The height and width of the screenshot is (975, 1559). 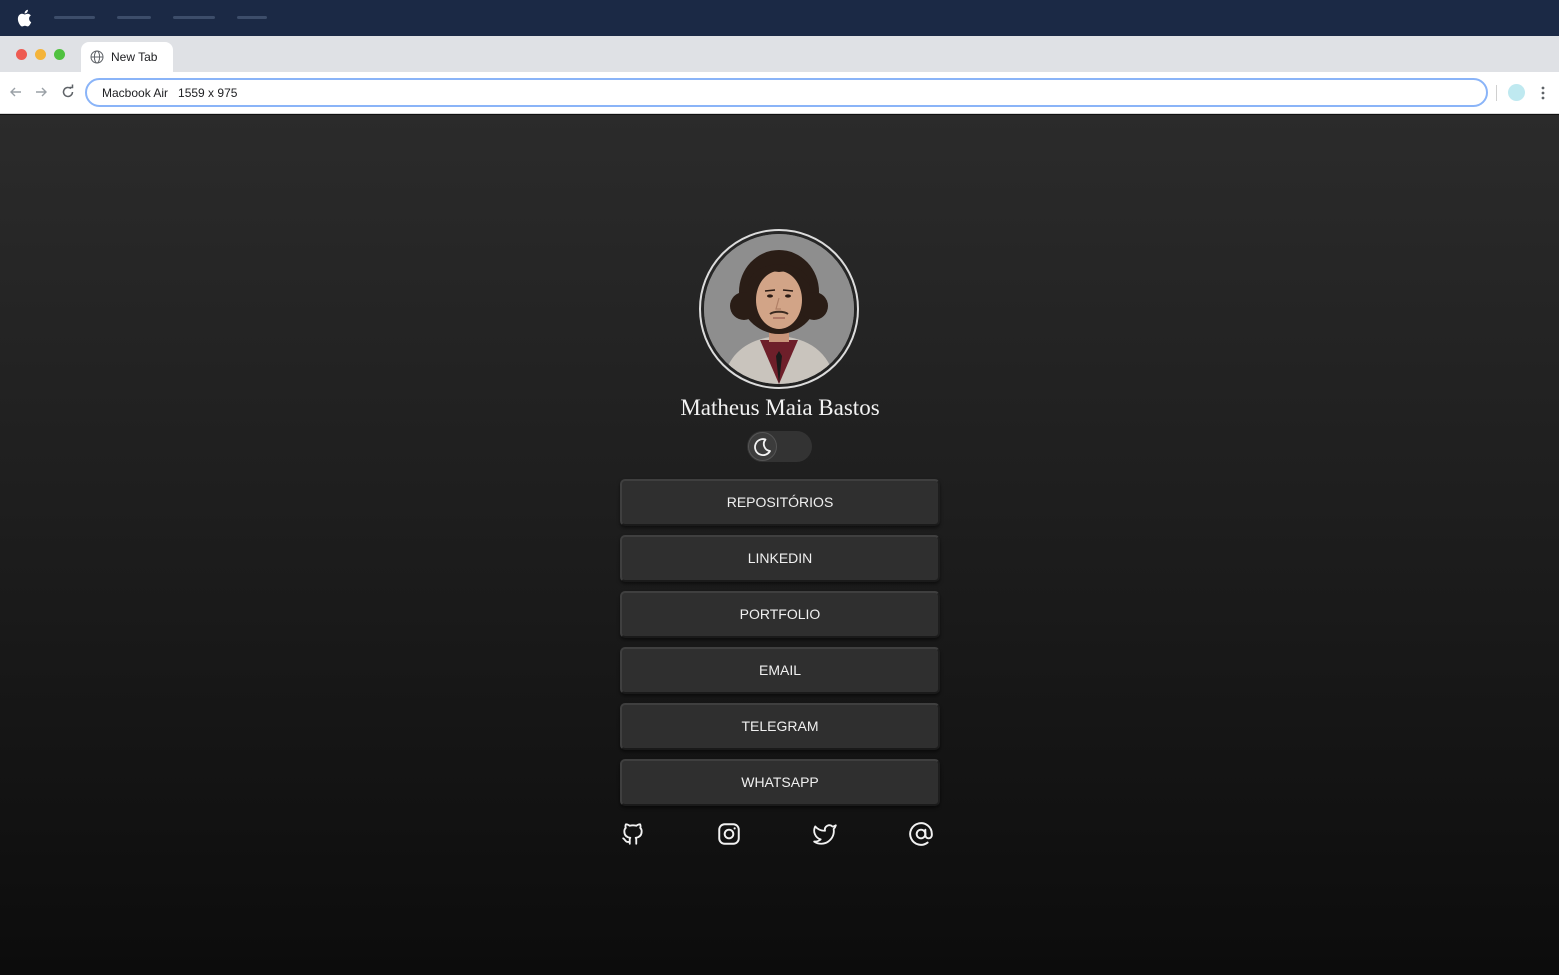 I want to click on maximize-window-button, so click(x=59, y=54).